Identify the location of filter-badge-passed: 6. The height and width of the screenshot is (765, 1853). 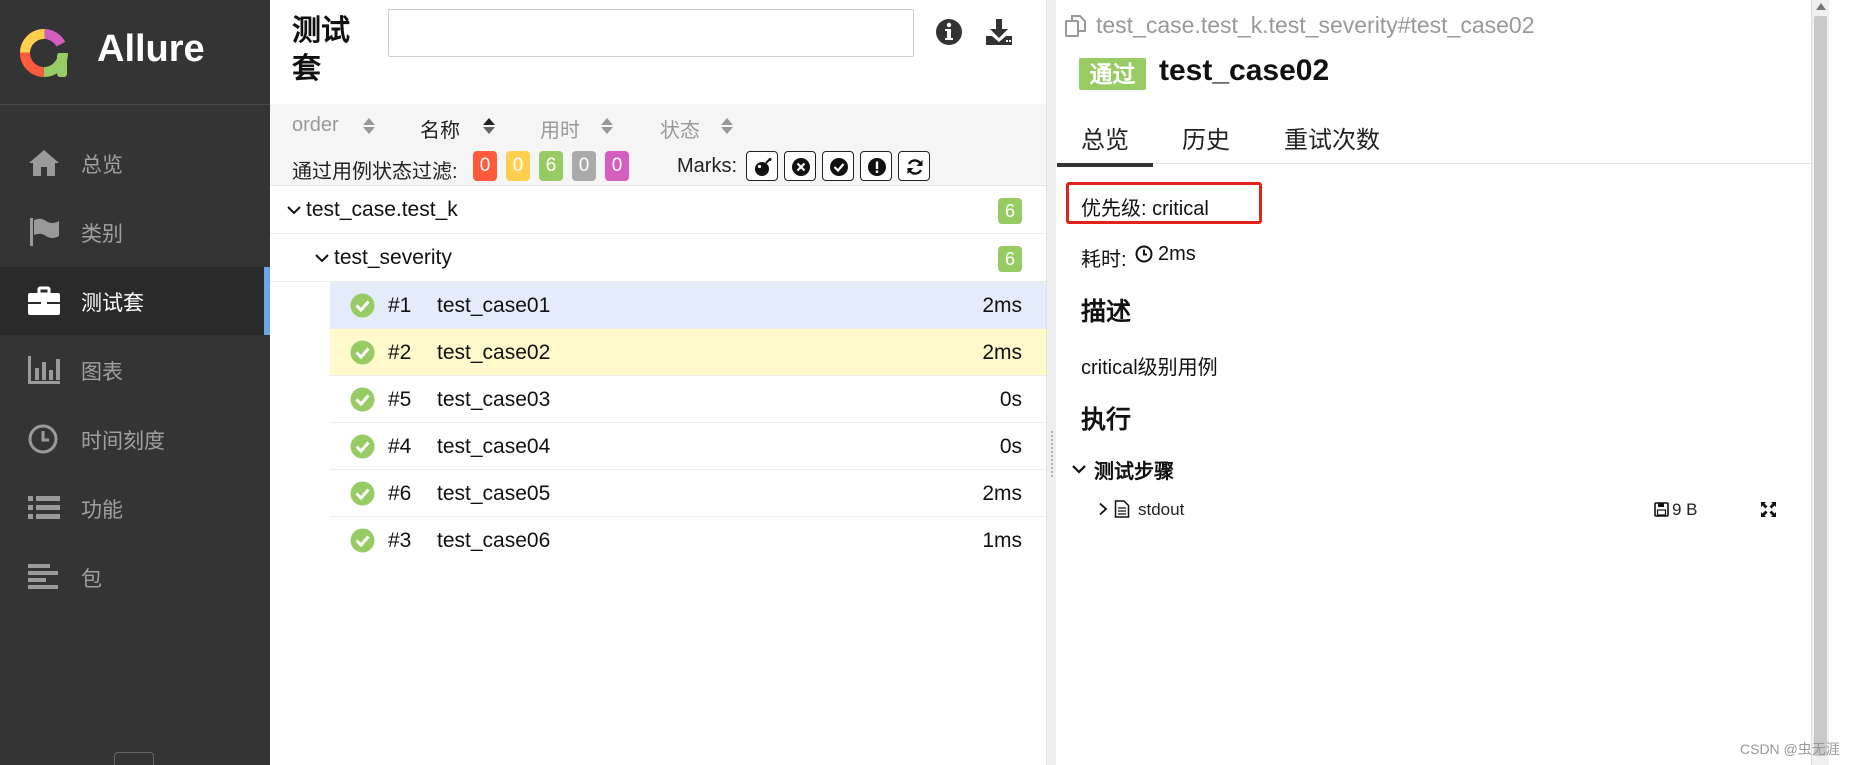
(551, 166).